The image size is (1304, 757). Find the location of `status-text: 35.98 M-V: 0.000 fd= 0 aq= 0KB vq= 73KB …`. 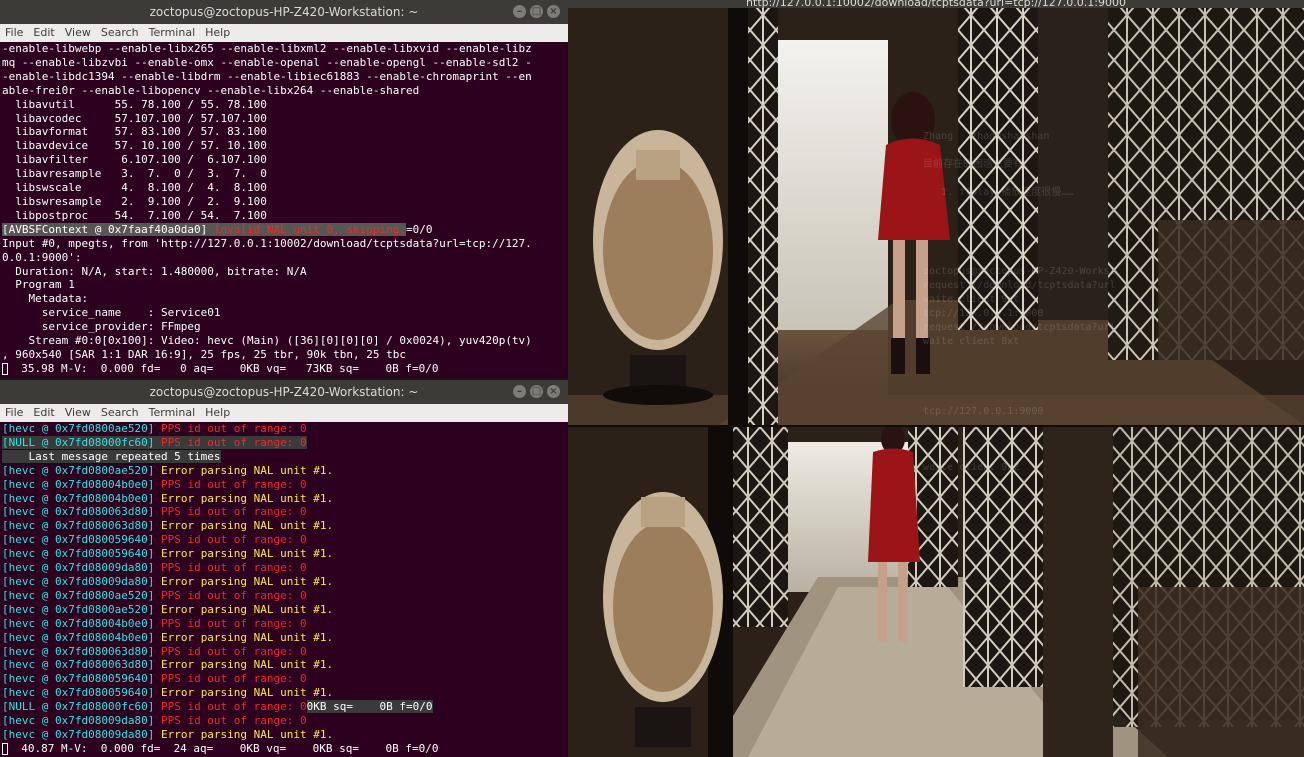

status-text: 35.98 M-V: 0.000 fd= 0 aq= 0KB vq= 73KB … is located at coordinates (223, 368).